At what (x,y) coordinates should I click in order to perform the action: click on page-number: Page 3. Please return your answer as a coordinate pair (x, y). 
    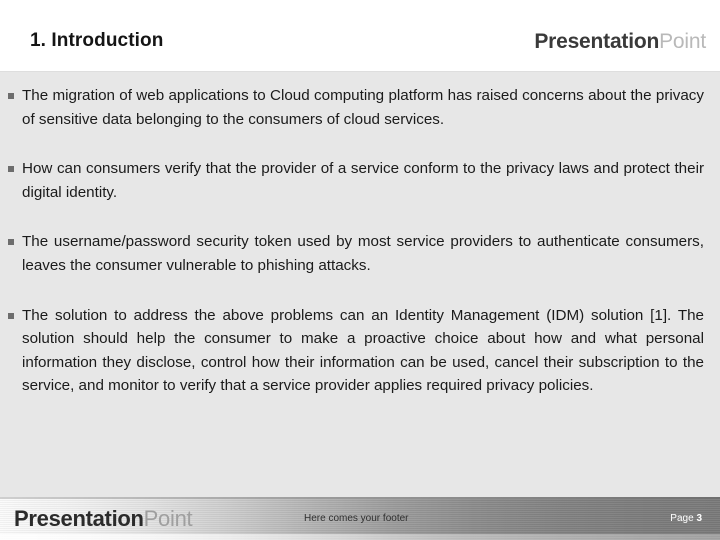
    Looking at the image, I should click on (686, 518).